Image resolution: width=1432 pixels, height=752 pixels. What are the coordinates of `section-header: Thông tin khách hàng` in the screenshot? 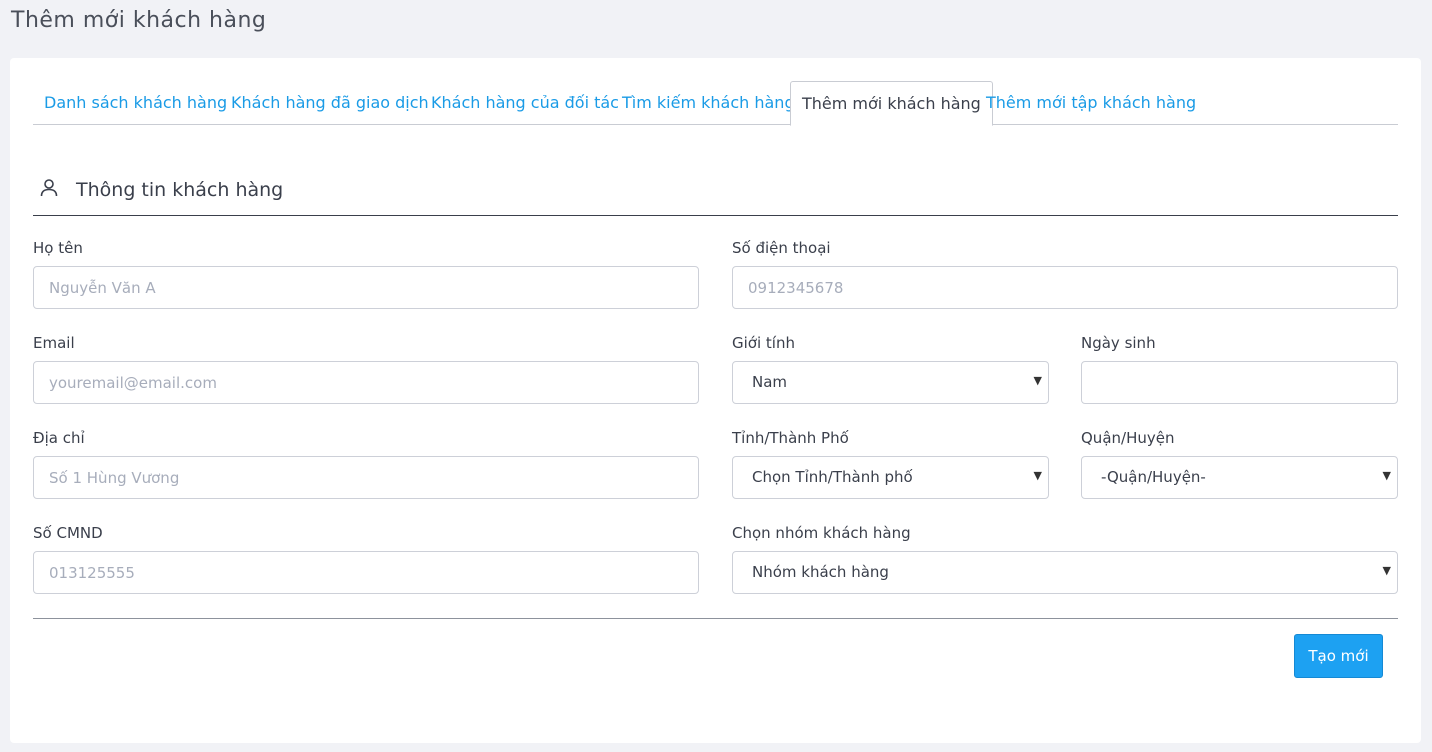 It's located at (715, 193).